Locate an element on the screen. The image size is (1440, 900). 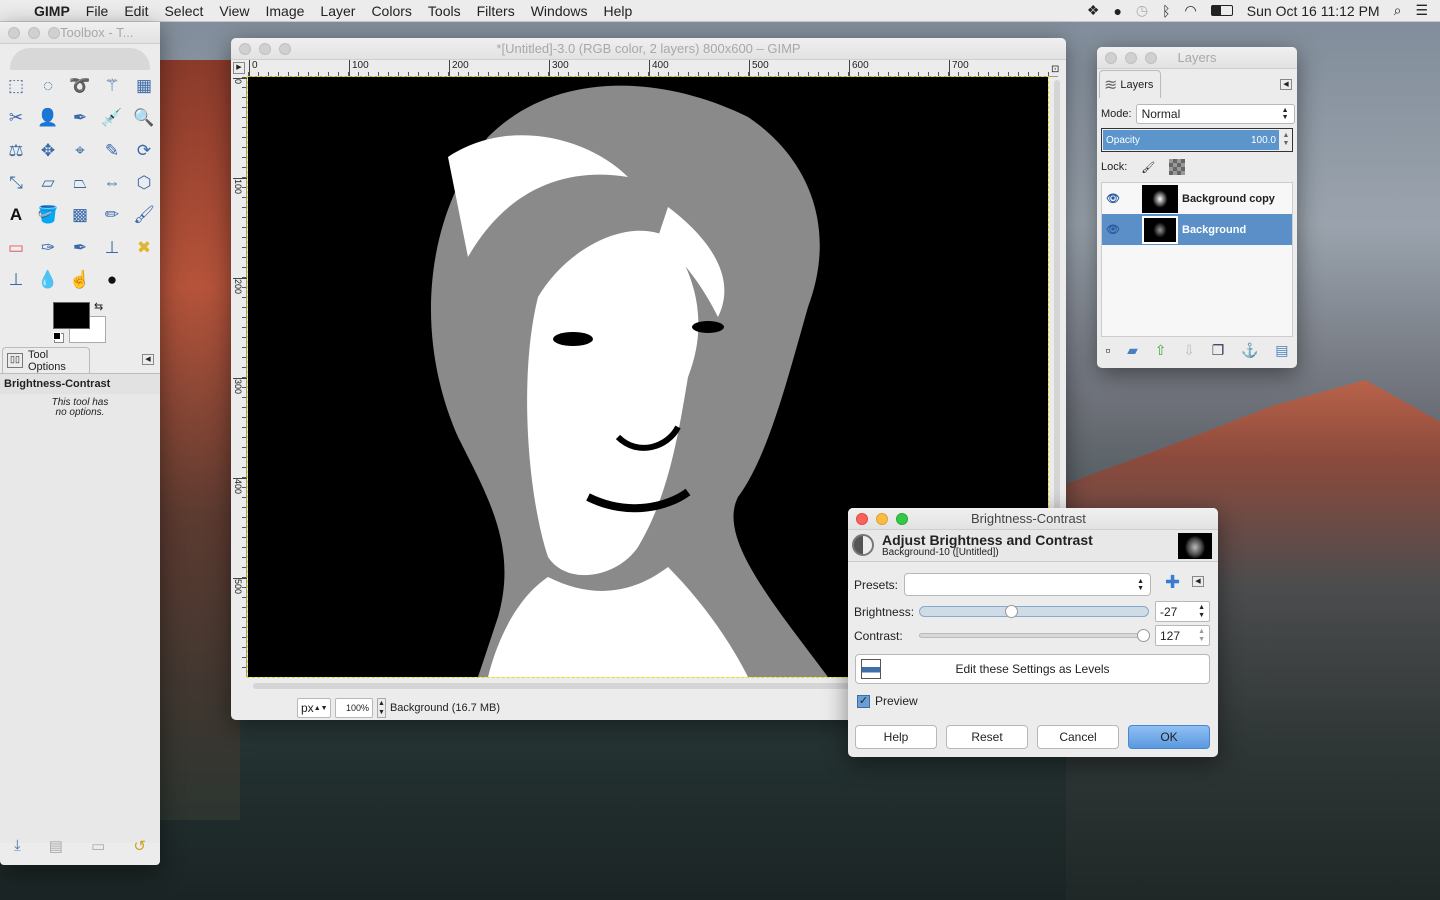
select-by-color-icon: ▦ is located at coordinates (144, 86).